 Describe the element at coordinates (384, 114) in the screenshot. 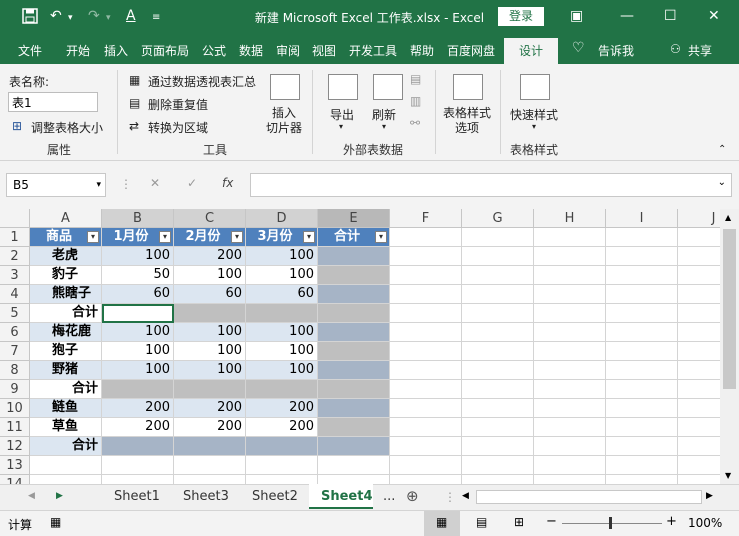

I see `refresh-button: 刷新` at that location.